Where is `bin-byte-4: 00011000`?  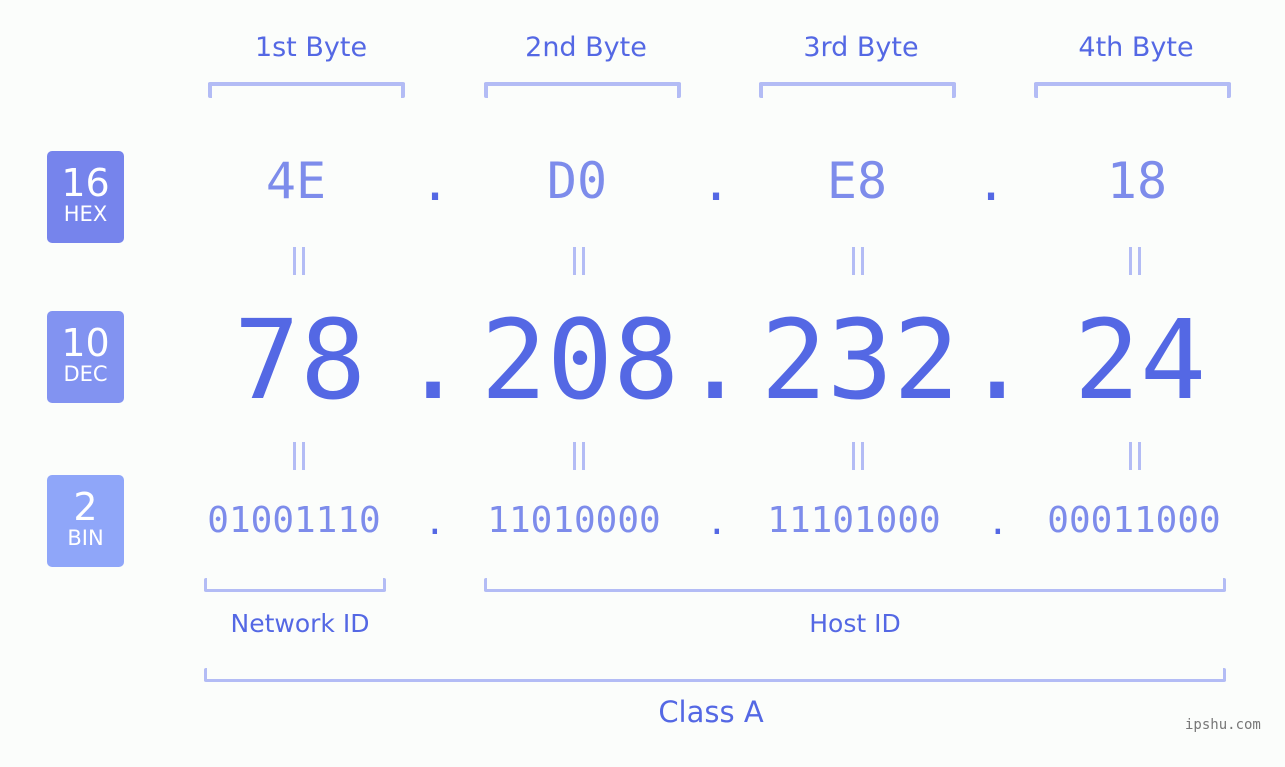 bin-byte-4: 00011000 is located at coordinates (1134, 520).